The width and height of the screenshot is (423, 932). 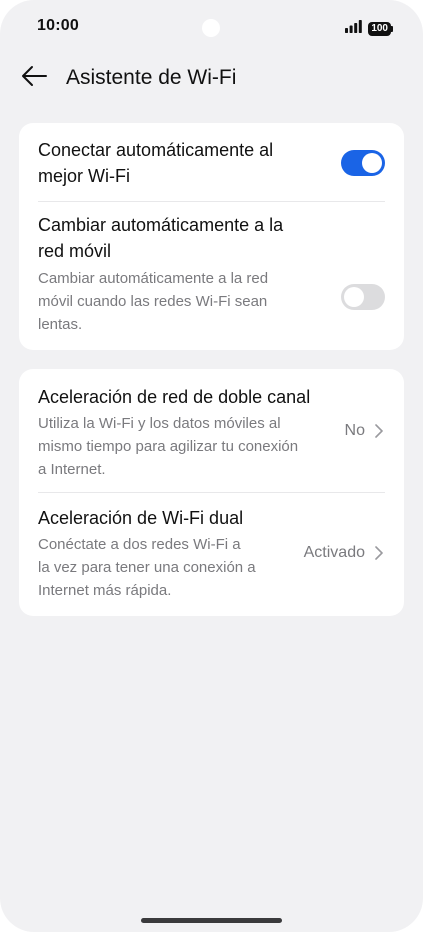 I want to click on home-indicator, so click(x=211, y=920).